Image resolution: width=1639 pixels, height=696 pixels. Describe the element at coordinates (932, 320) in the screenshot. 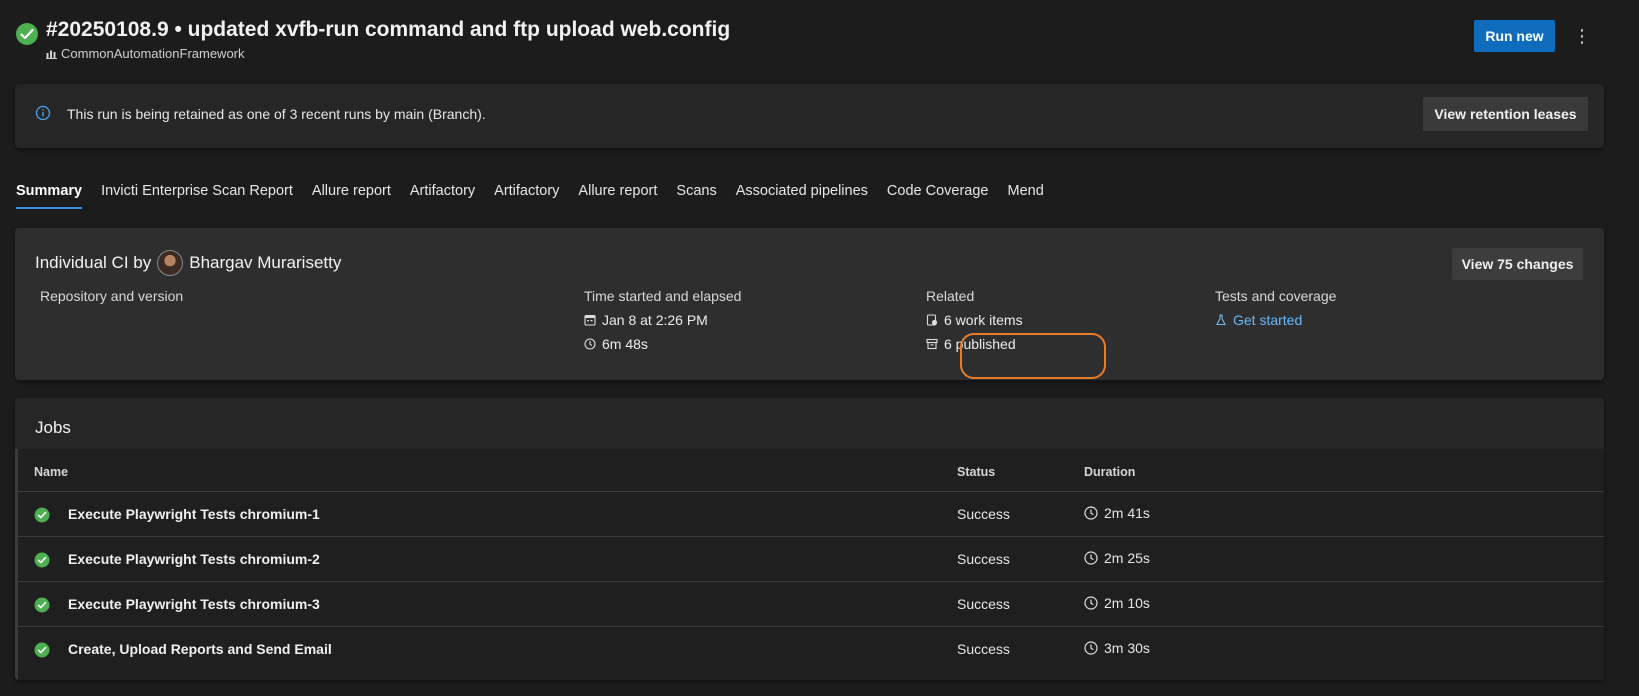

I see `work-item-icon` at that location.